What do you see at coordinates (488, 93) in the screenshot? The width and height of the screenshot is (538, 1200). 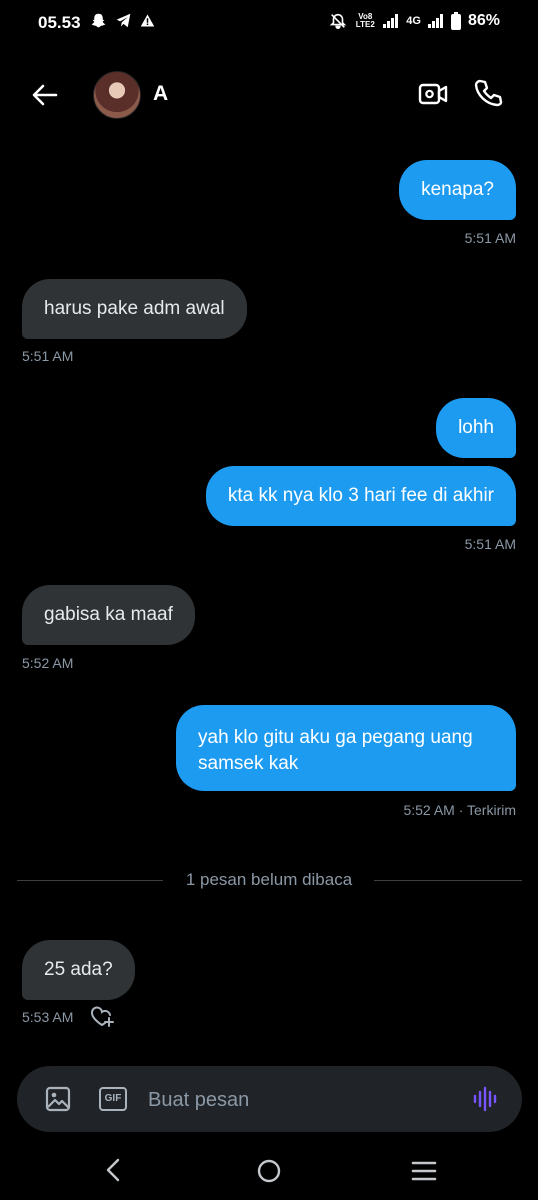 I see `phone-icon` at bounding box center [488, 93].